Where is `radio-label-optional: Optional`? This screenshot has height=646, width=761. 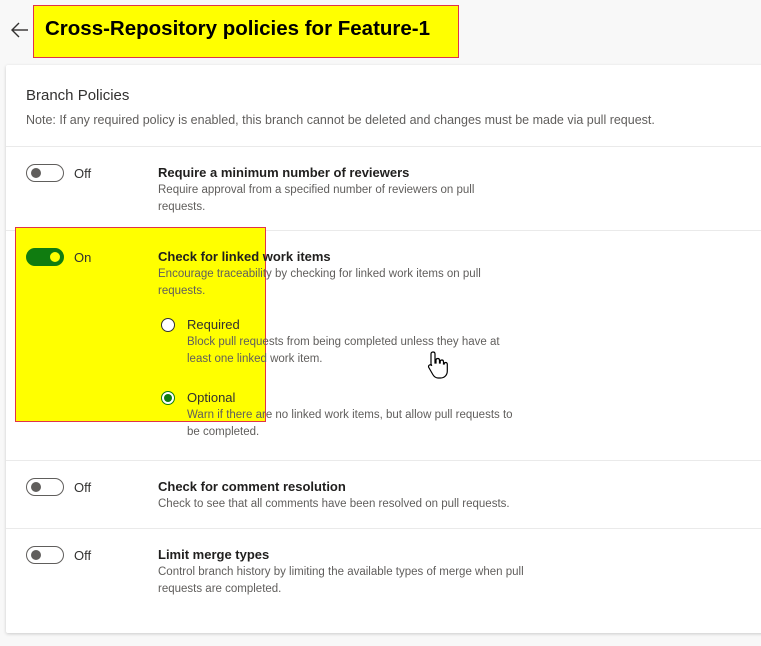
radio-label-optional: Optional is located at coordinates (211, 397).